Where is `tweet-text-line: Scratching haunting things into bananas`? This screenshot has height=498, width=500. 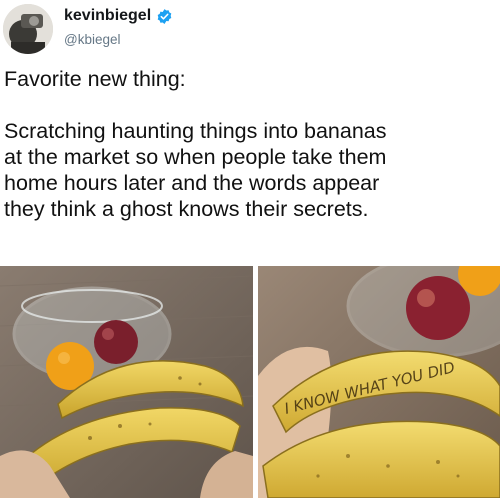 tweet-text-line: Scratching haunting things into bananas is located at coordinates (195, 131).